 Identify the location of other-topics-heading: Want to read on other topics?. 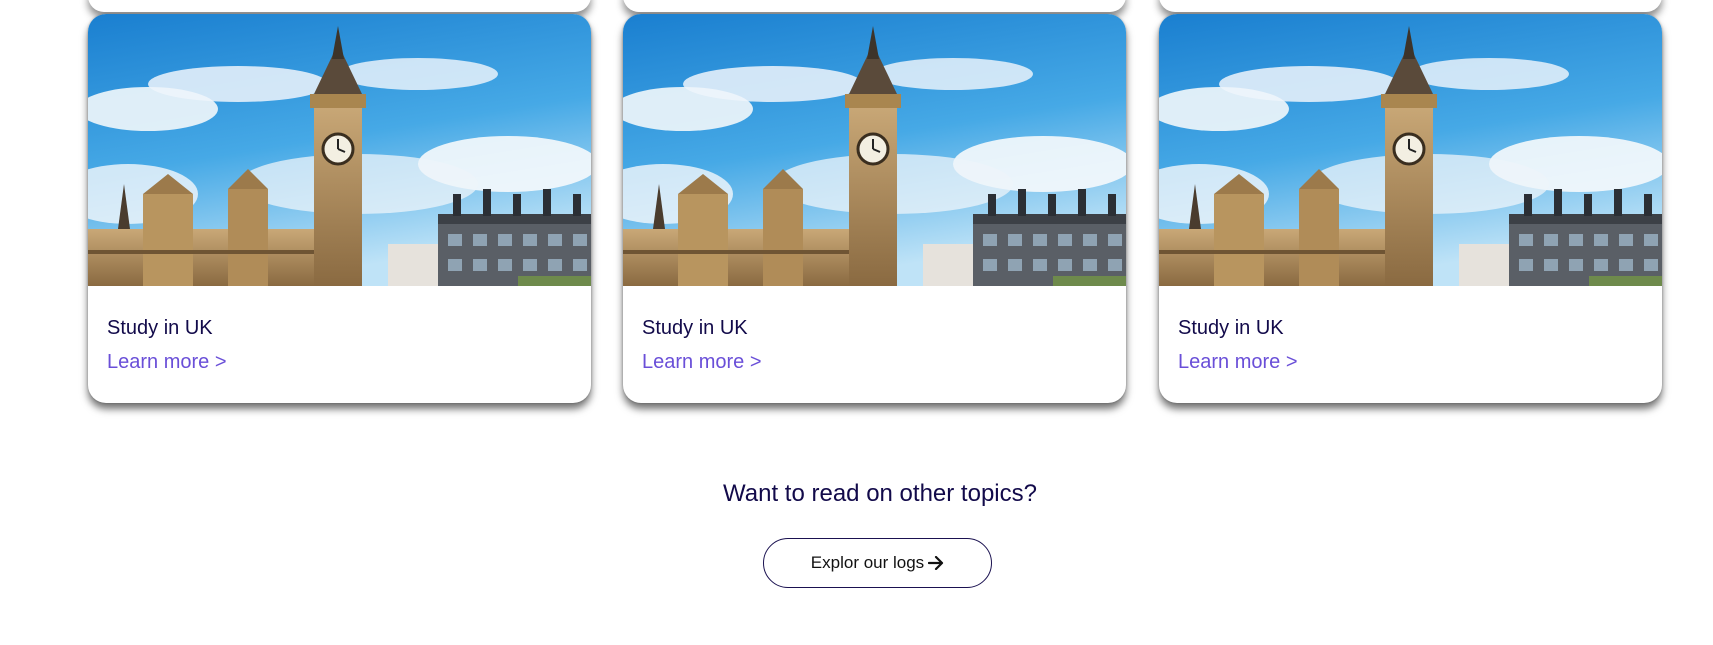
(880, 493).